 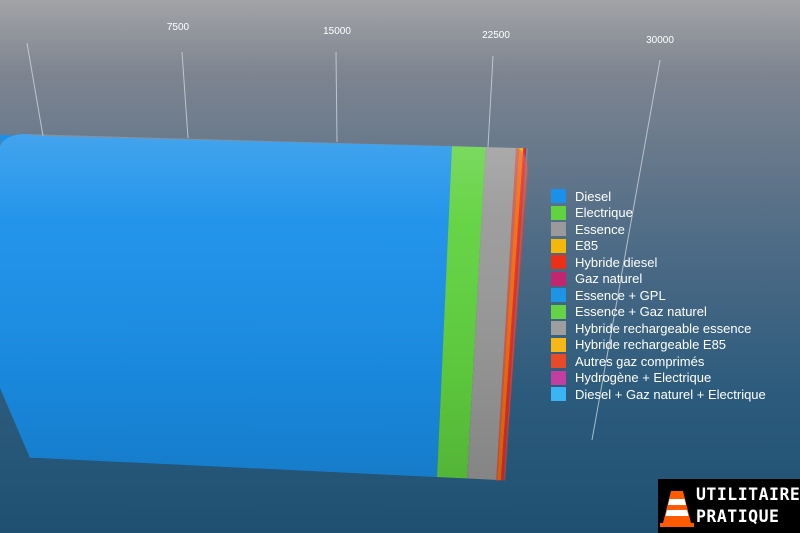 I want to click on legend-item: Hybride rechargeable essence, so click(x=658, y=328).